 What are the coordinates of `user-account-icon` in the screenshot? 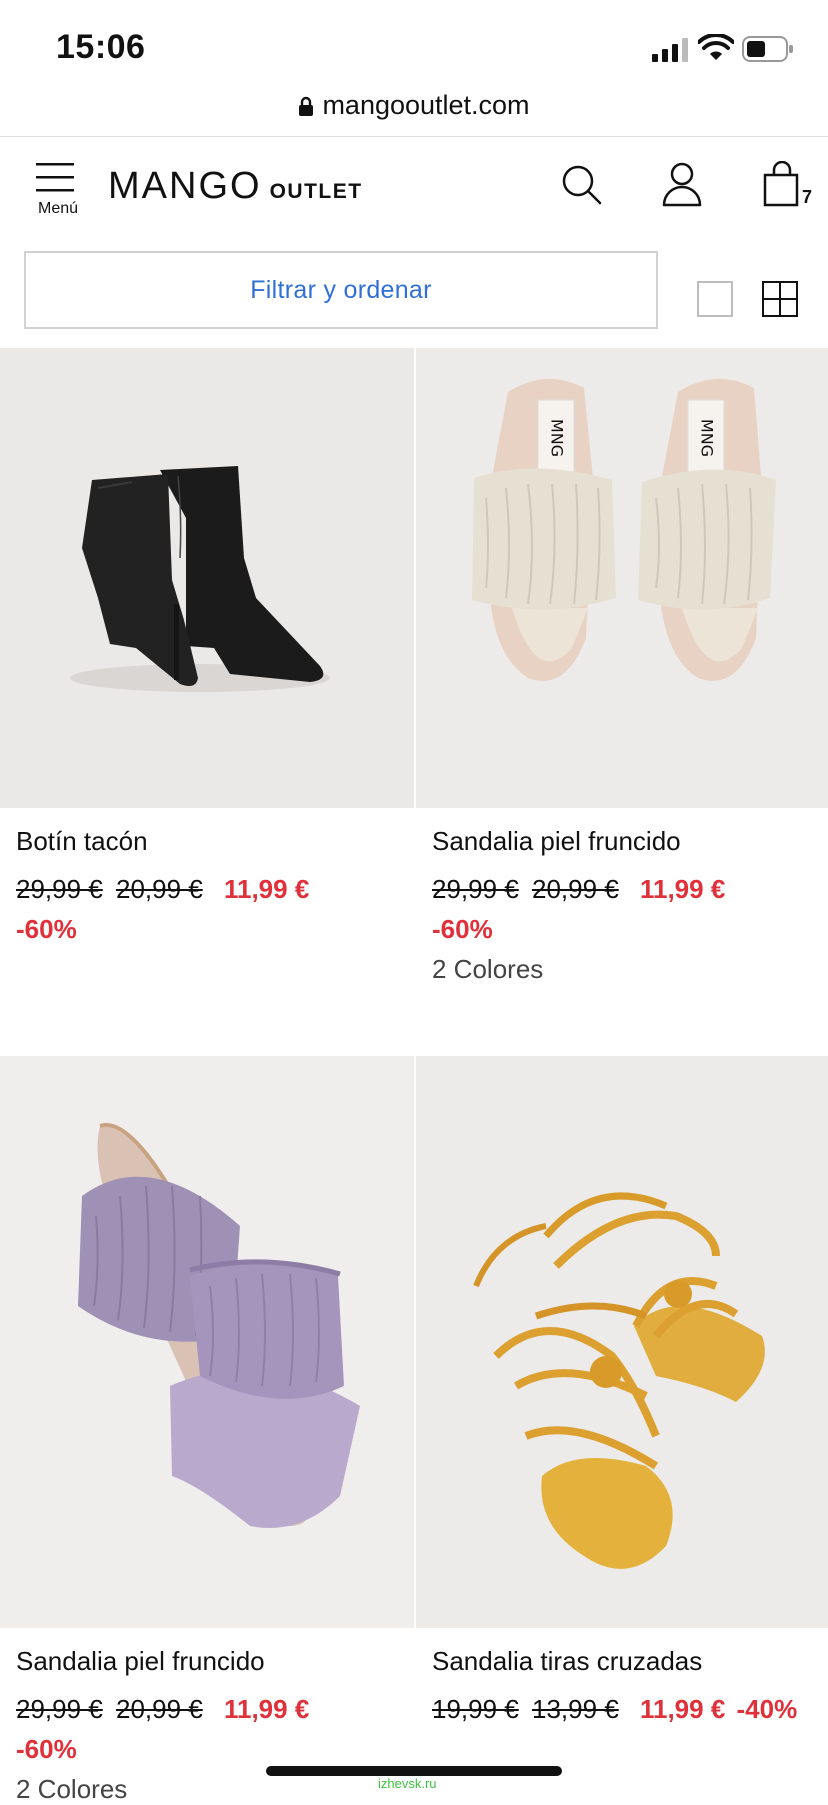 It's located at (682, 185).